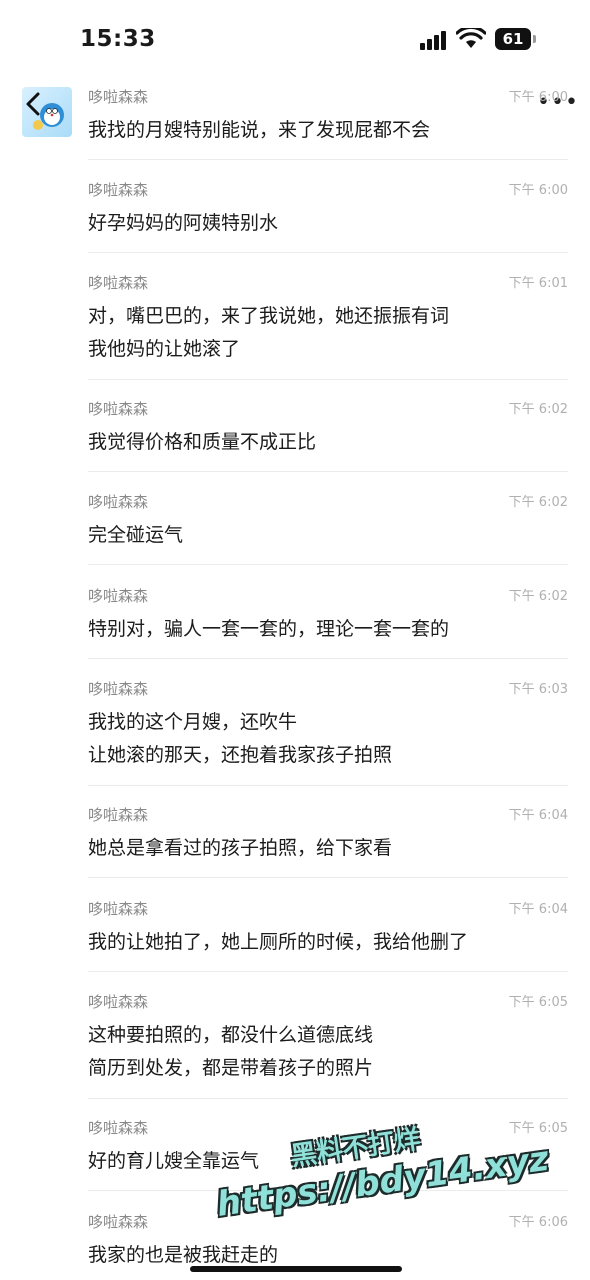  Describe the element at coordinates (240, 739) in the screenshot. I see `message-text: 我找的这个月嫂，还吹牛 让她滚的那天，还抱着我家孩子拍照` at that location.